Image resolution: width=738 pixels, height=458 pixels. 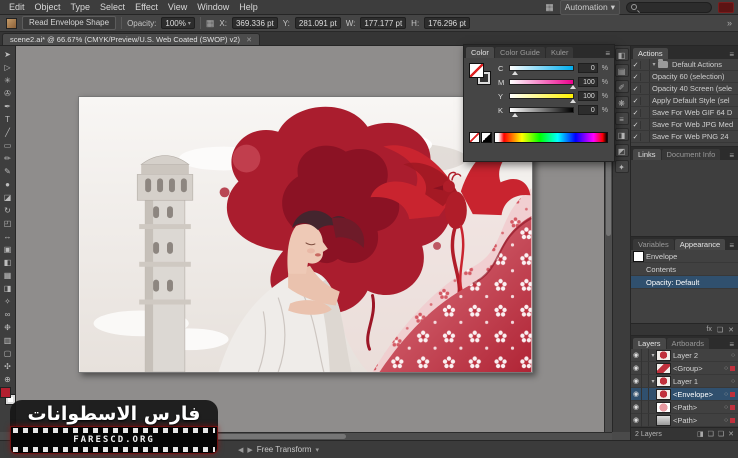 I want to click on arrange-documents-icon: ▦, so click(x=549, y=7).